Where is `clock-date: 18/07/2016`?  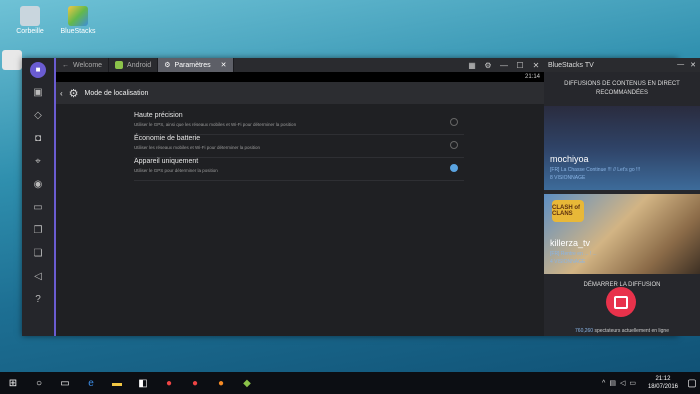 clock-date: 18/07/2016 is located at coordinates (662, 387).